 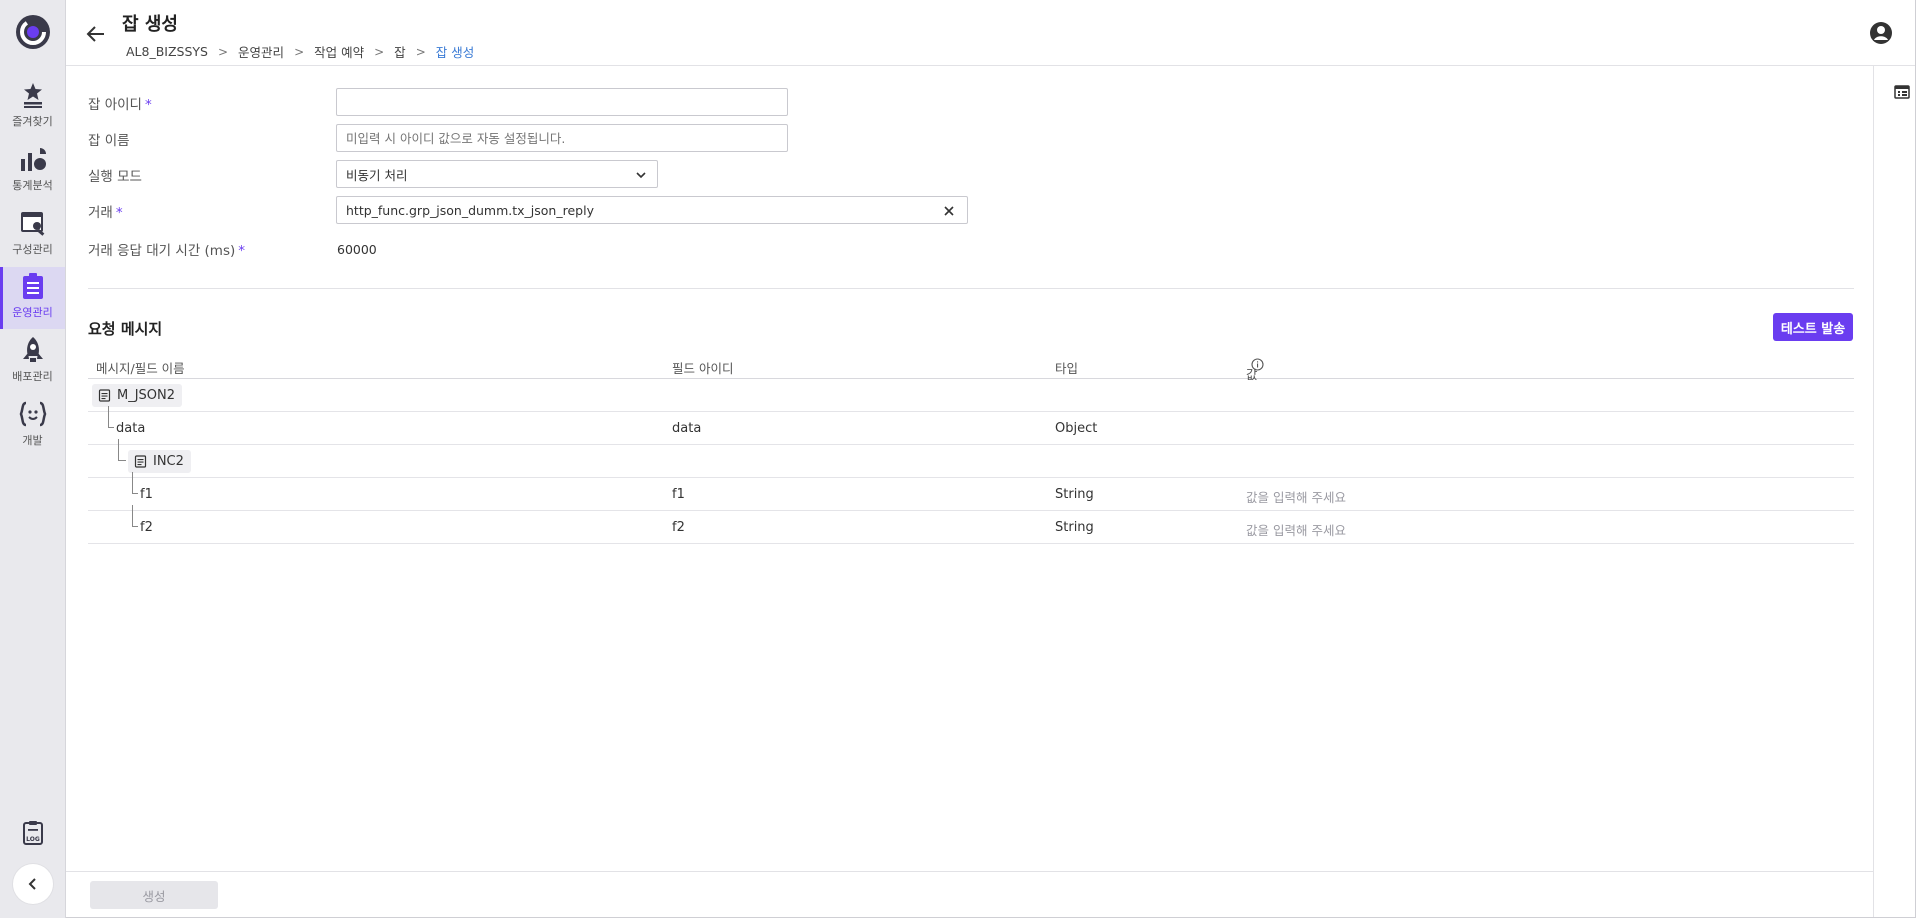 What do you see at coordinates (455, 52) in the screenshot?
I see `breadcrumb-current: 잡 생성` at bounding box center [455, 52].